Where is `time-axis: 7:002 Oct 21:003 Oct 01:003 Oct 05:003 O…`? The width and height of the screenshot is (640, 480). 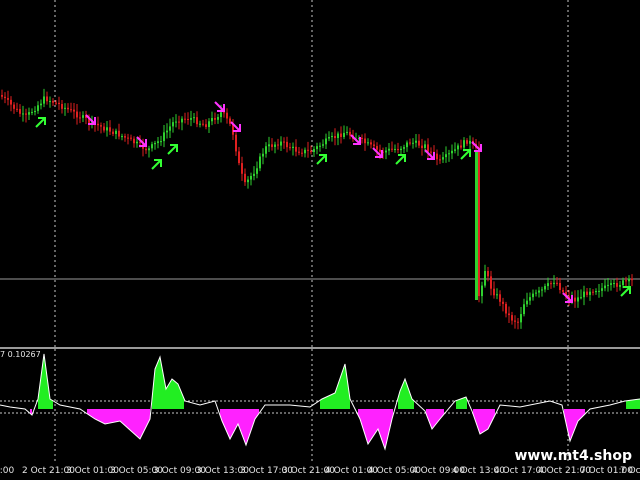 time-axis: 7:002 Oct 21:003 Oct 01:003 Oct 05:003 O… is located at coordinates (320, 471).